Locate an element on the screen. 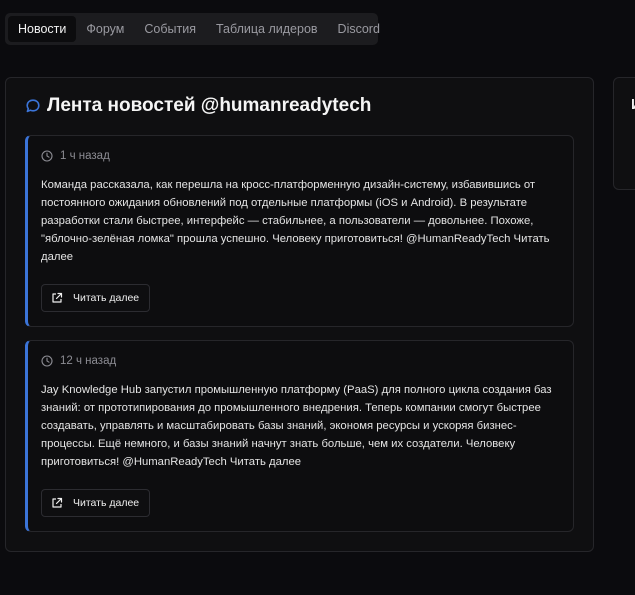 The height and width of the screenshot is (595, 635). post-time: 1 ч назад is located at coordinates (75, 156).